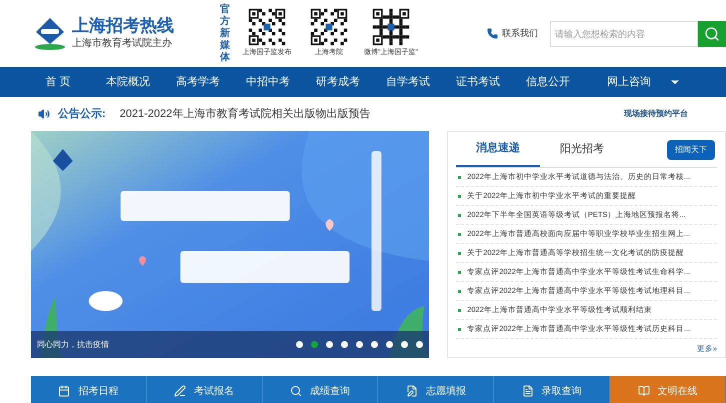  I want to click on banner-caption: 同心同力，抗击疫情, so click(73, 344).